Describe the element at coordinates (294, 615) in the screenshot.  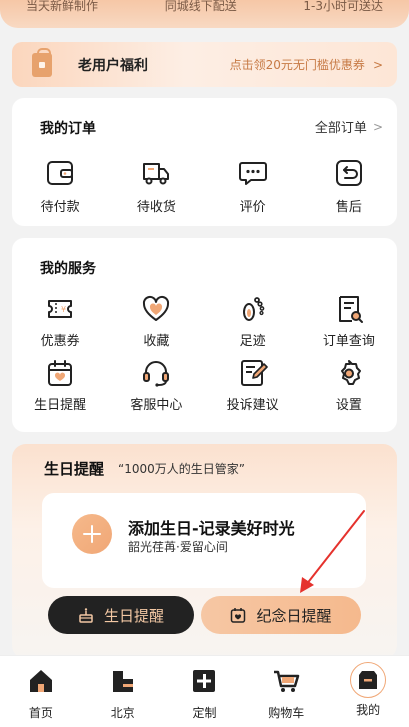
I see `anniversary-reminder-button-label: 纪念日提醒` at that location.